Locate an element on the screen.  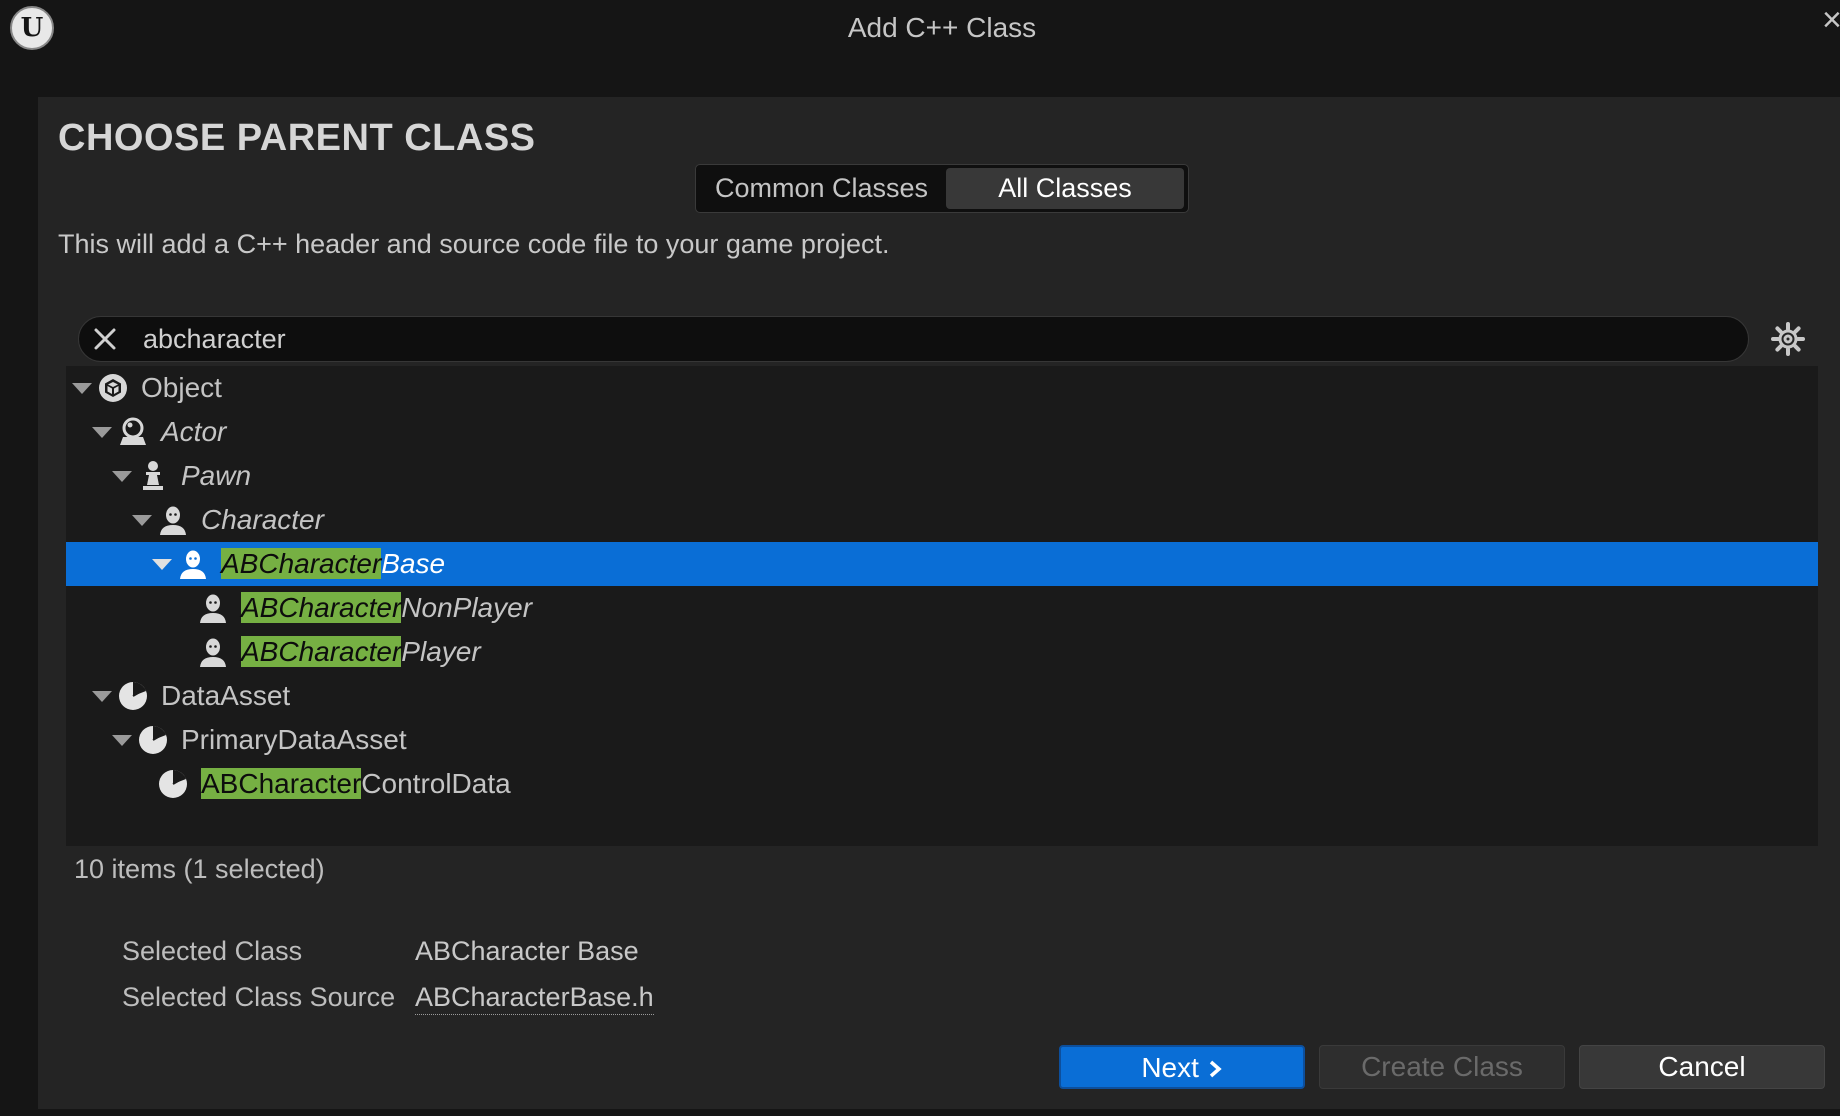
selected-class-source-label: Selected Class Source is located at coordinates (259, 997).